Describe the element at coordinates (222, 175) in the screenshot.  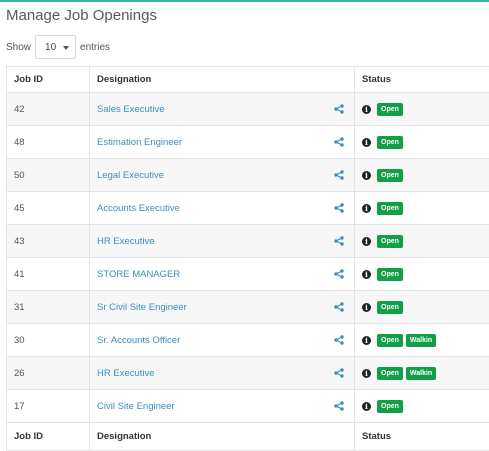
I see `designation-cell: Legal Executive` at that location.